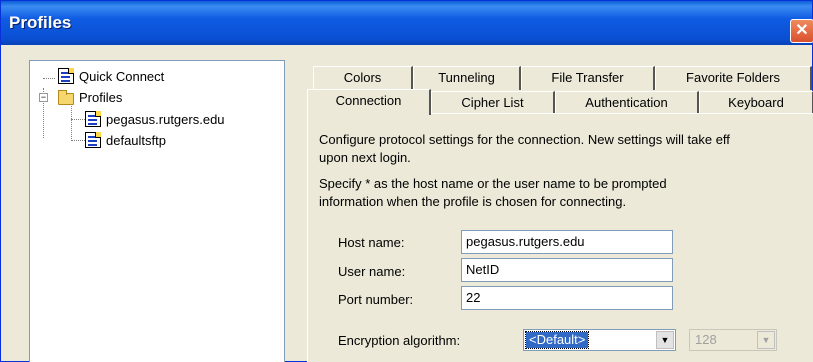  Describe the element at coordinates (557, 340) in the screenshot. I see `encryption-algorithm-value: <Default>` at that location.